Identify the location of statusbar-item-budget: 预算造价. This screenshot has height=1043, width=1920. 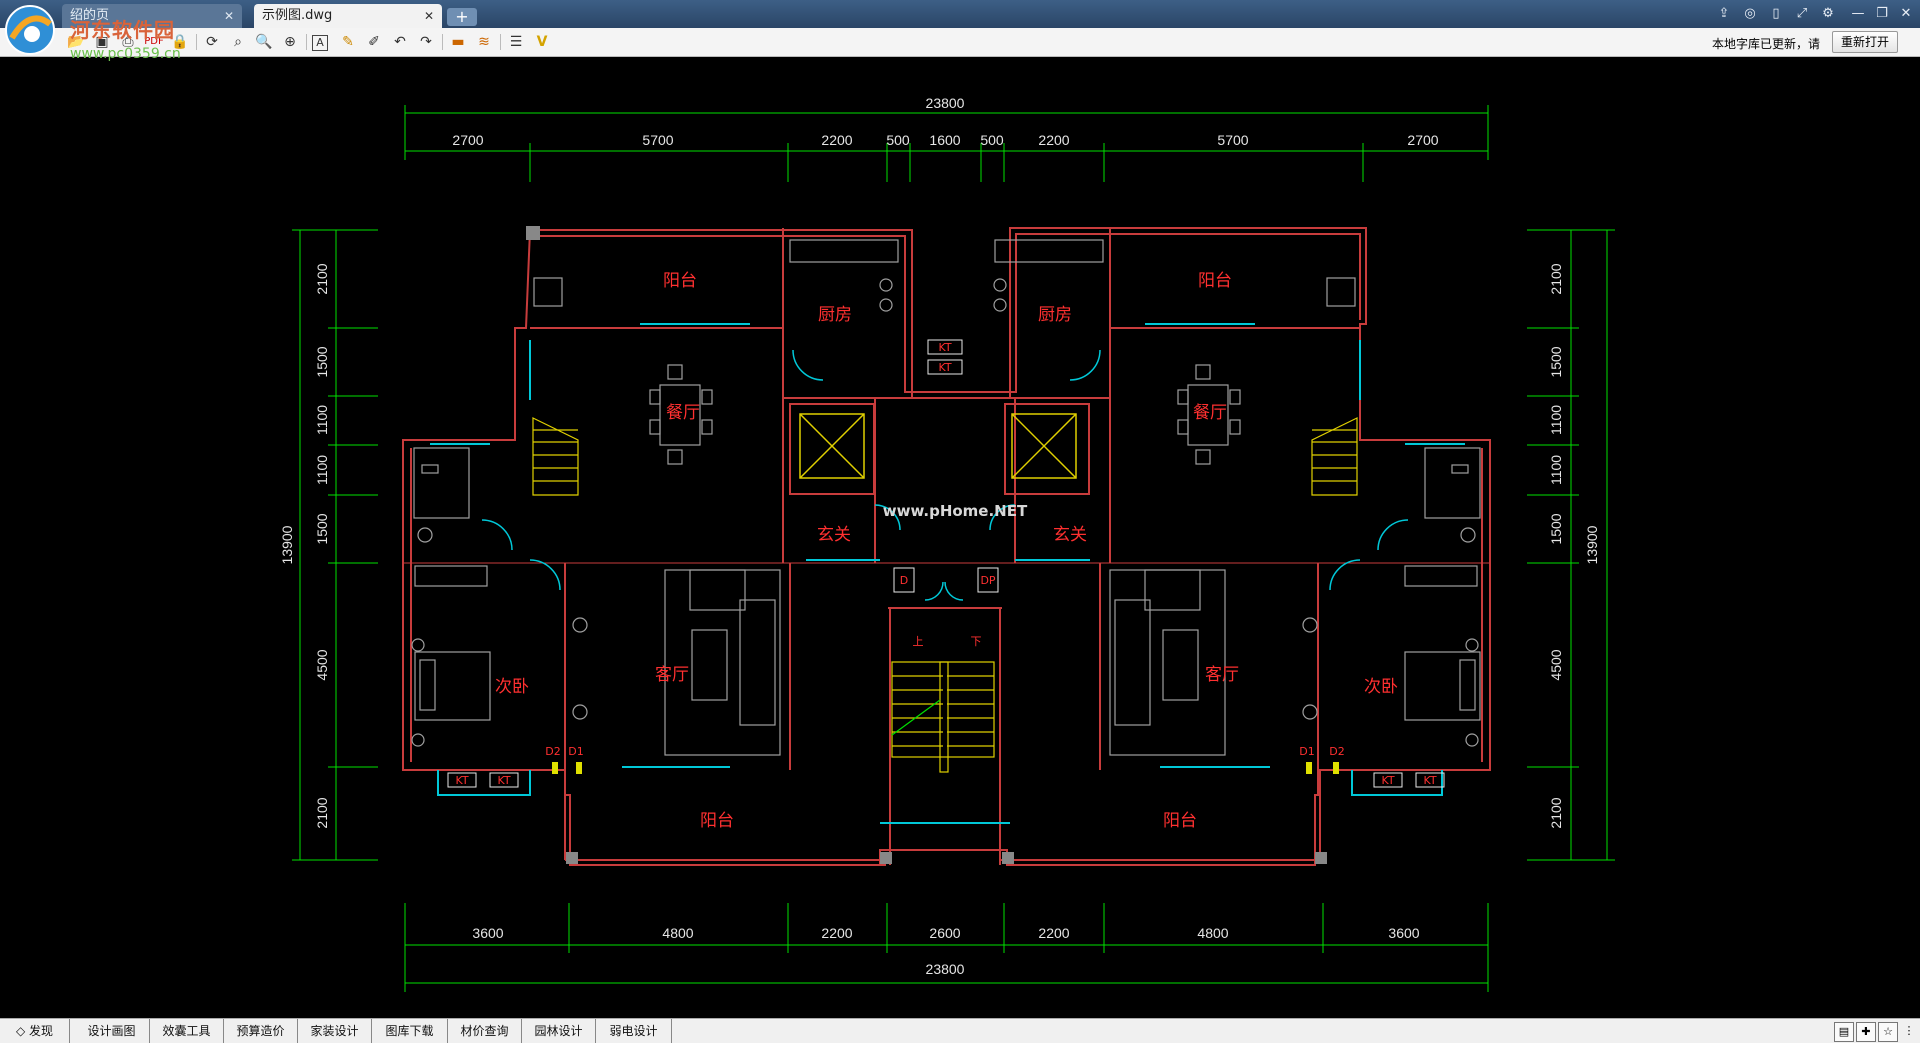
(261, 1031).